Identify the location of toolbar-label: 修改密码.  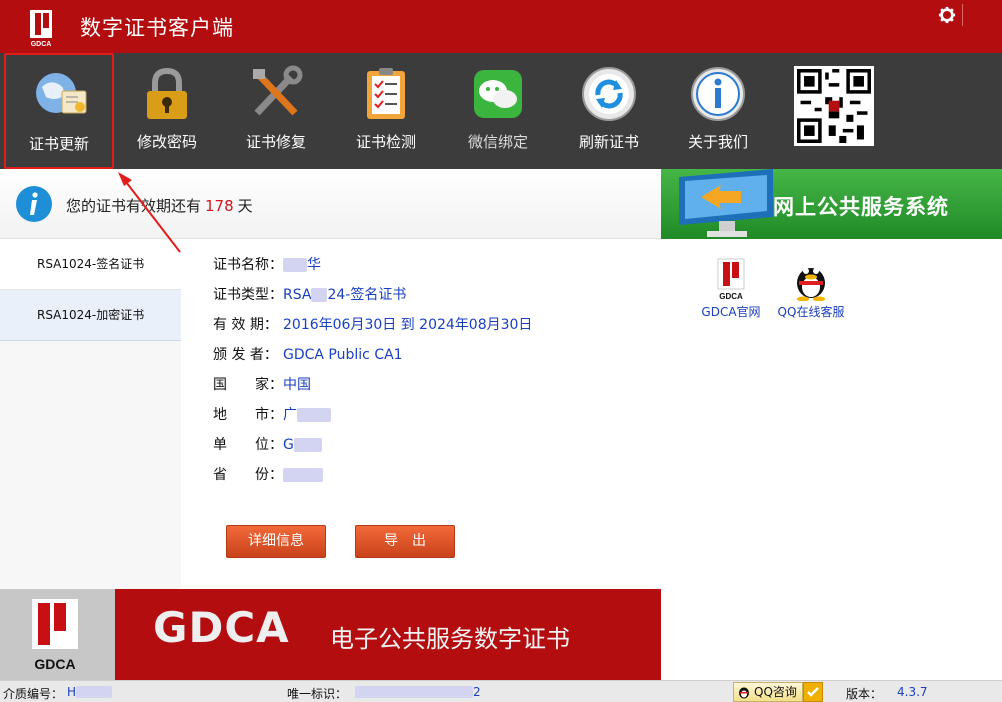
(166, 142).